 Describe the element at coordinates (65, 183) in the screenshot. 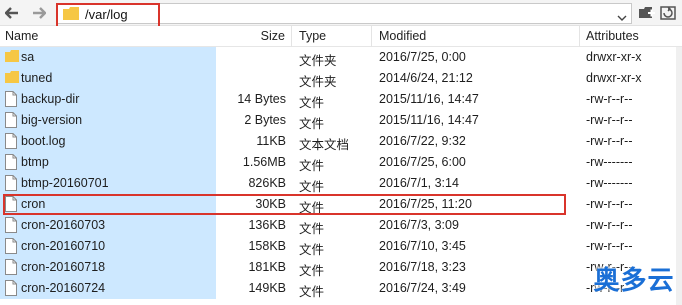

I see `file-name: btmp-20160701` at that location.